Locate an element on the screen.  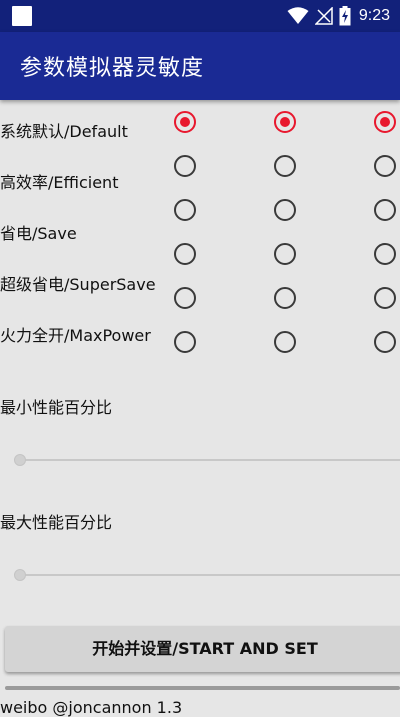
radio-default-col1 is located at coordinates (185, 122).